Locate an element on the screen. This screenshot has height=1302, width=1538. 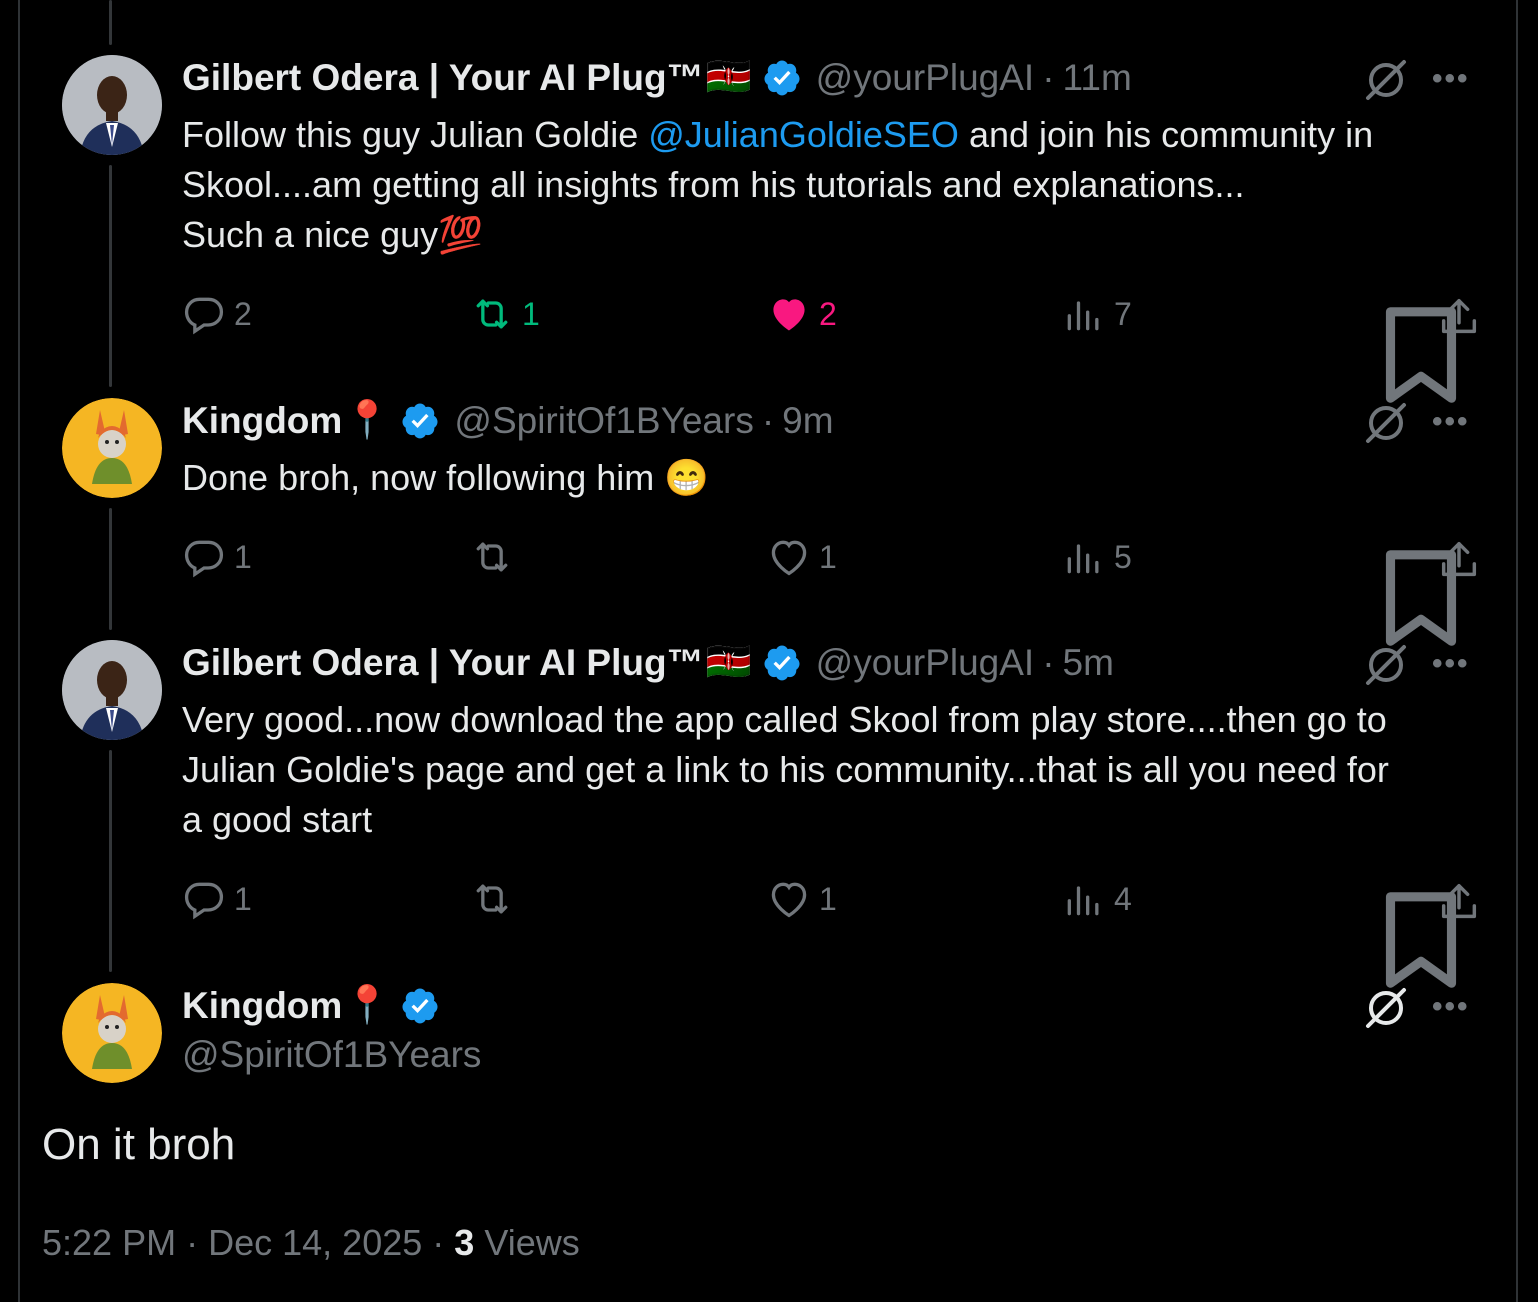
tweet-meta: 5:22 PM · Dec 14, 2025 · 3 Views is located at coordinates (311, 1243).